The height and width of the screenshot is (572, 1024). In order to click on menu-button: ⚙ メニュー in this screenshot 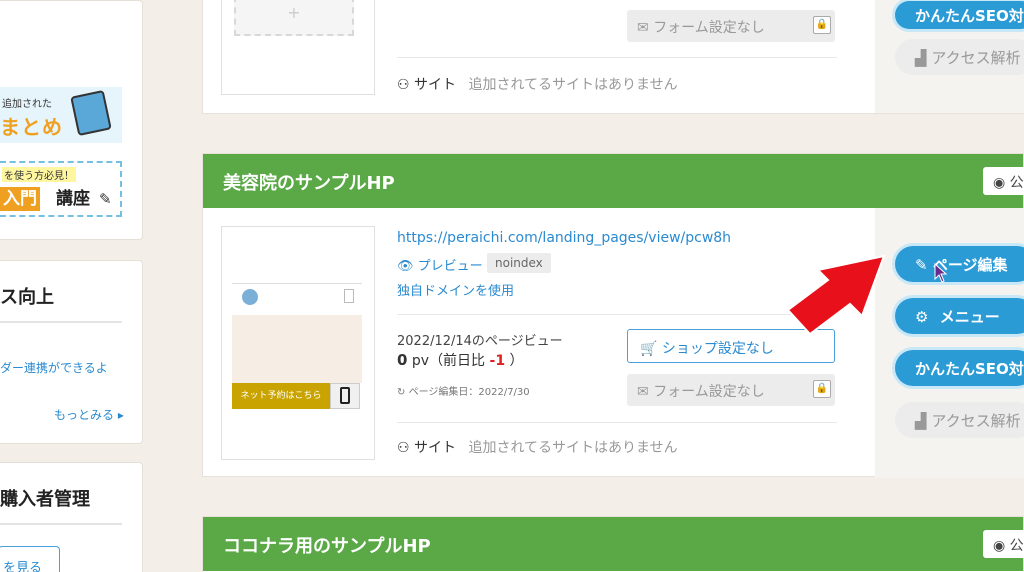, I will do `click(959, 316)`.